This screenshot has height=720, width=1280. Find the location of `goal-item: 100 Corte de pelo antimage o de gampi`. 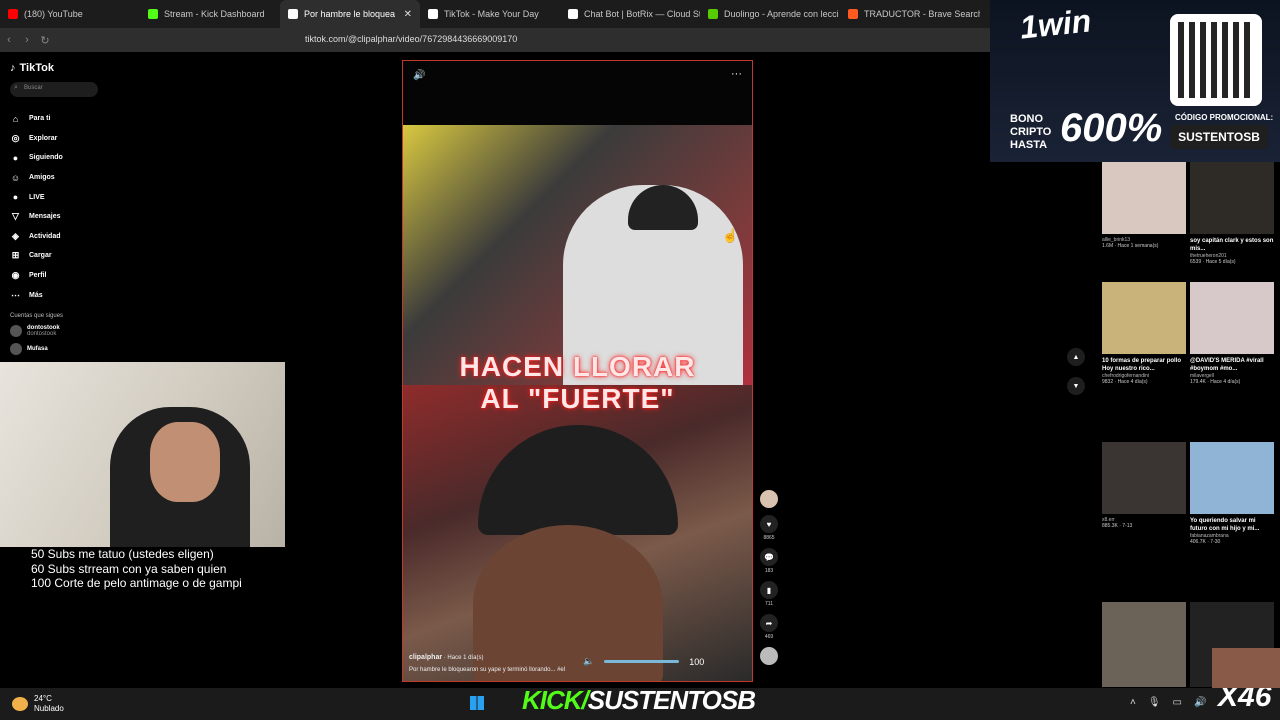

goal-item: 100 Corte de pelo antimage o de gampi is located at coordinates (136, 583).